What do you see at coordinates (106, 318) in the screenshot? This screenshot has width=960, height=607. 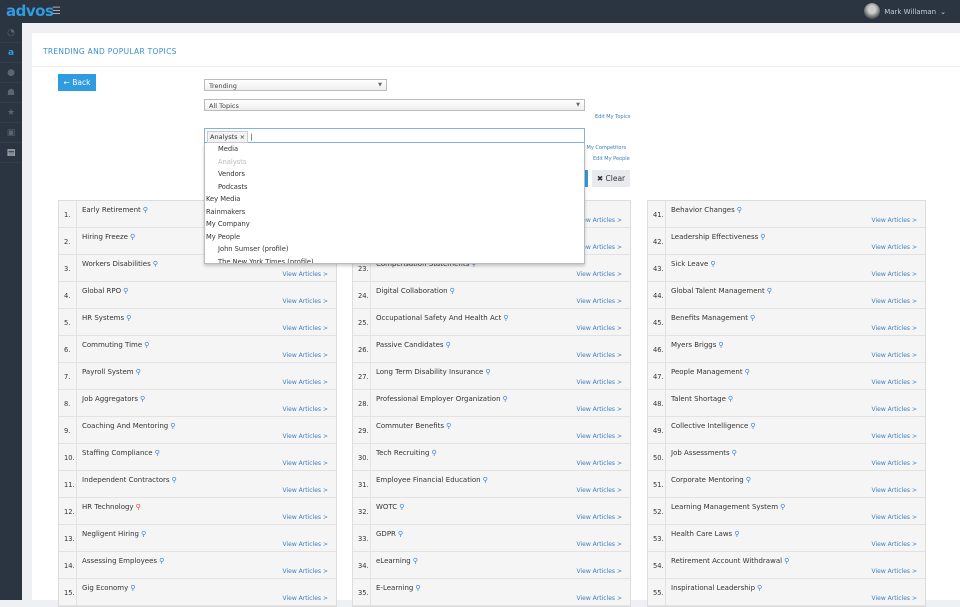 I see `topic-name: HR Systems ⚲` at bounding box center [106, 318].